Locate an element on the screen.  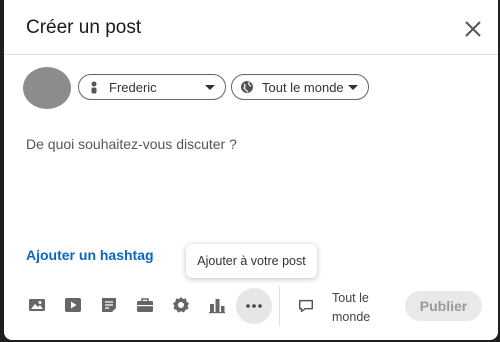
audience-selector: Tout le monde is located at coordinates (300, 87).